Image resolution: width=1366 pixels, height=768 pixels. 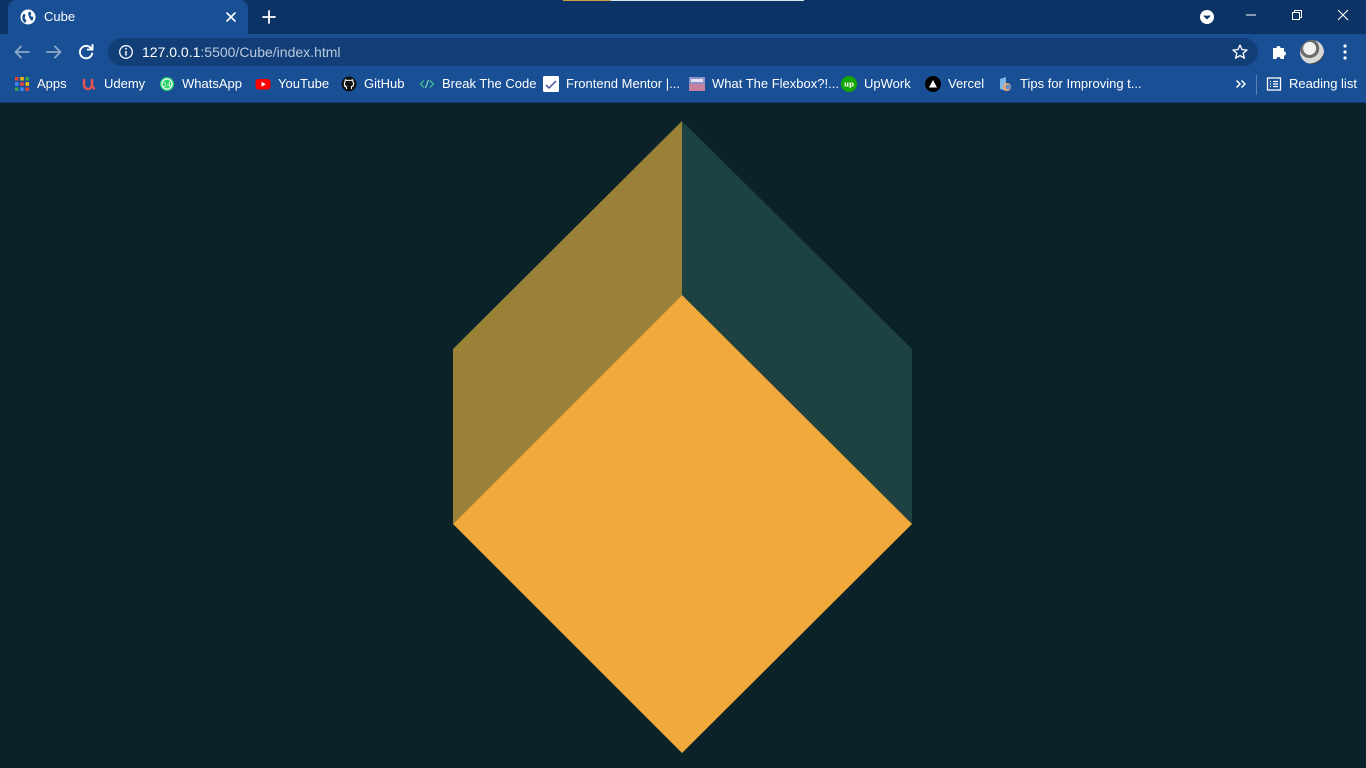 What do you see at coordinates (1207, 17) in the screenshot?
I see `tab-search-icon` at bounding box center [1207, 17].